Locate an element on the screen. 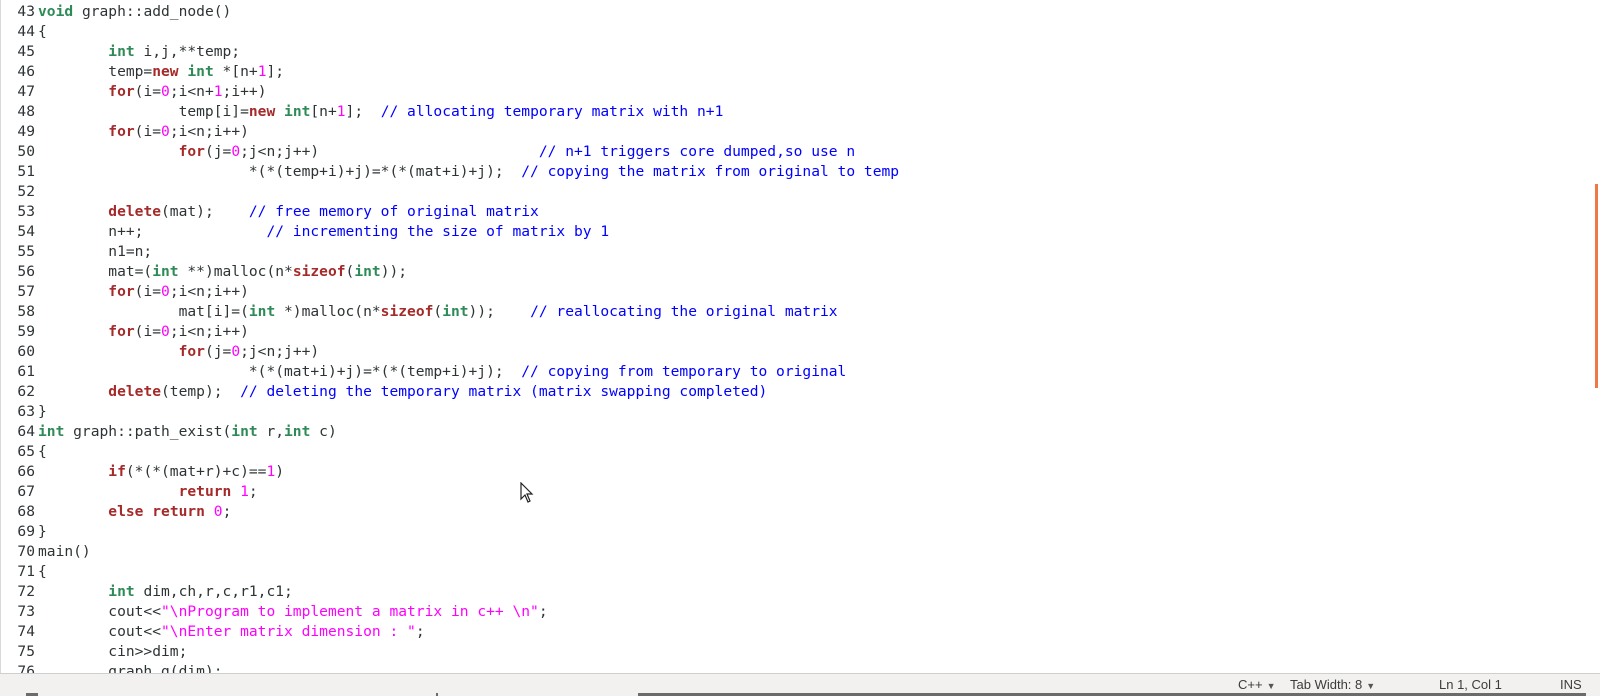 Image resolution: width=1600 pixels, height=696 pixels. line-number: 73 is located at coordinates (26, 611).